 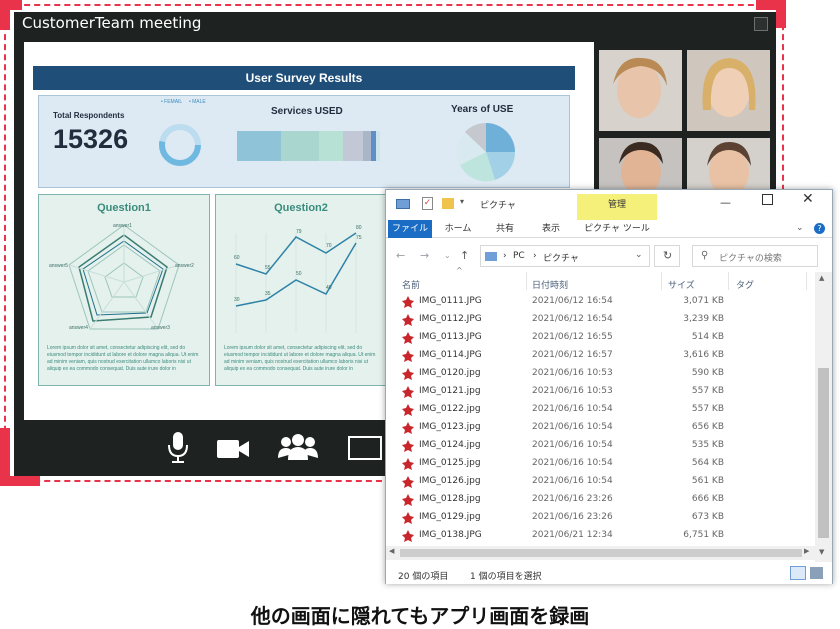 I want to click on screen-share-icon, so click(x=365, y=448).